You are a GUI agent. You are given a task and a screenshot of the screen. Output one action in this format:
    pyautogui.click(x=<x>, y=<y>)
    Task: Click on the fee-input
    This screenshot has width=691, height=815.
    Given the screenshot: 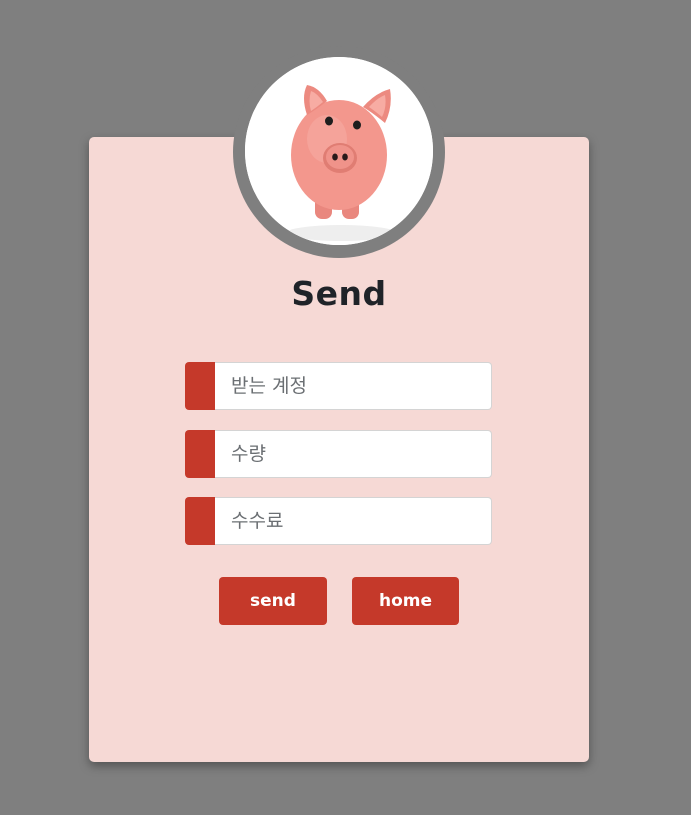 What is the action you would take?
    pyautogui.click(x=353, y=521)
    